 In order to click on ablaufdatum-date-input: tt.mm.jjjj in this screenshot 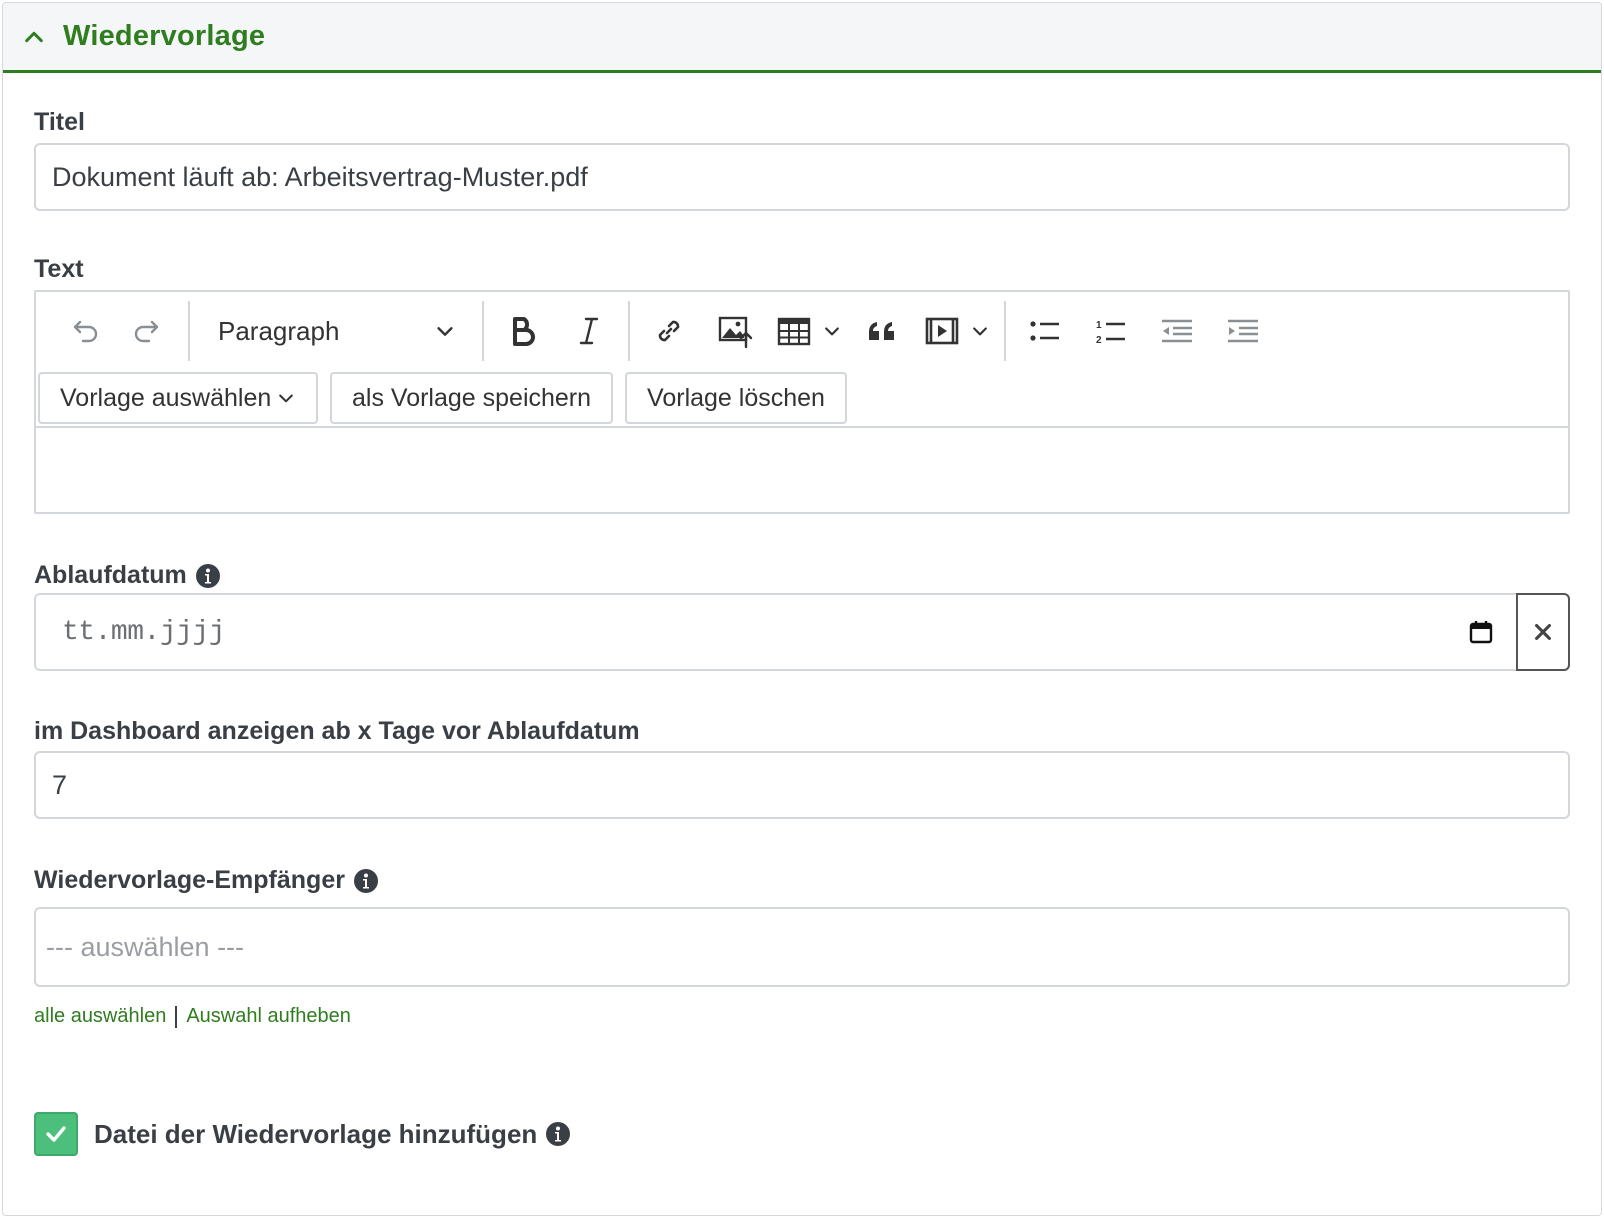, I will do `click(802, 632)`.